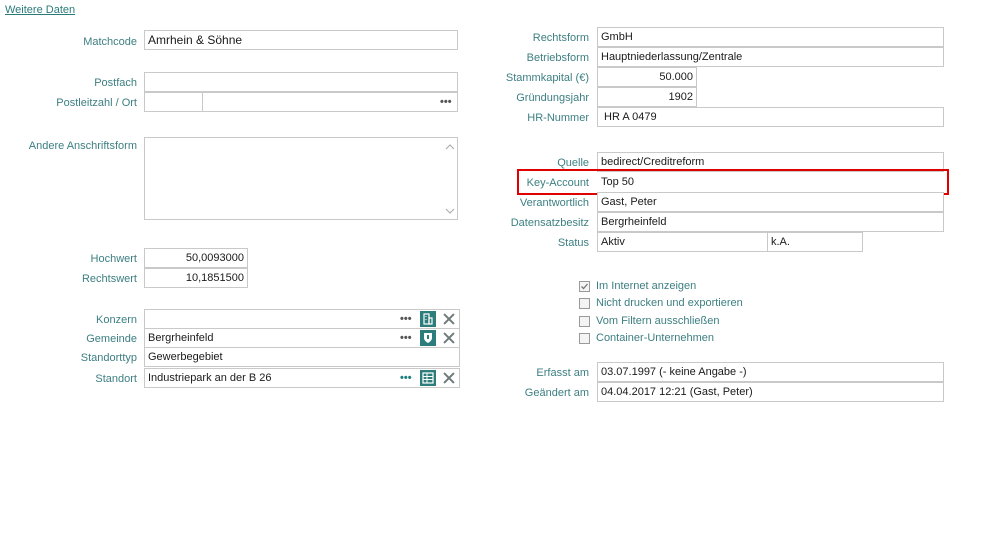 This screenshot has height=554, width=981. What do you see at coordinates (115, 83) in the screenshot?
I see `postfach-label: Postfach` at bounding box center [115, 83].